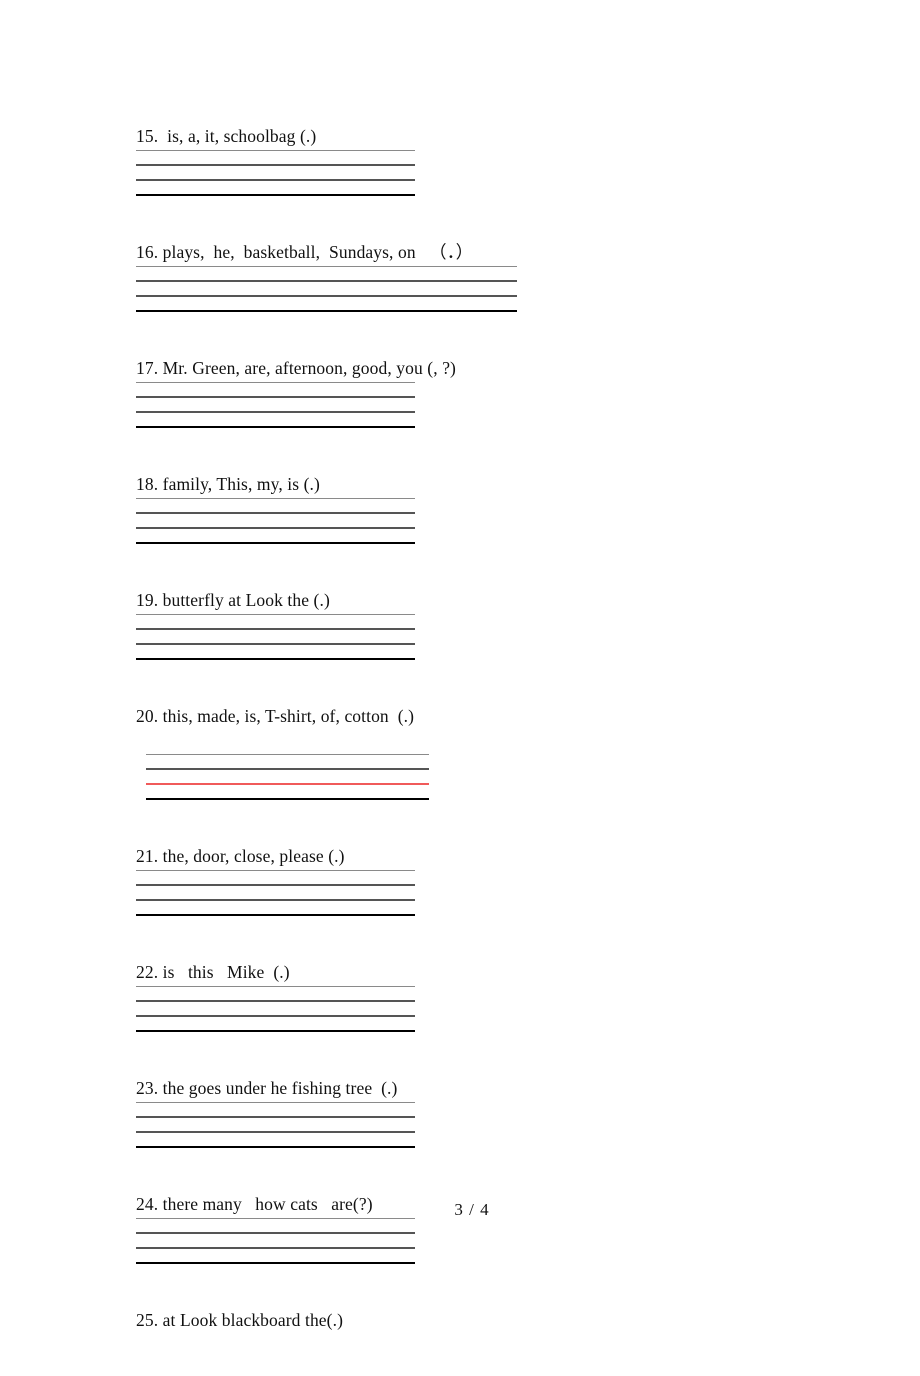 The width and height of the screenshot is (920, 1376). What do you see at coordinates (486, 182) in the screenshot?
I see `exercise-item: 15. is, a, it, schoolbag (.)` at bounding box center [486, 182].